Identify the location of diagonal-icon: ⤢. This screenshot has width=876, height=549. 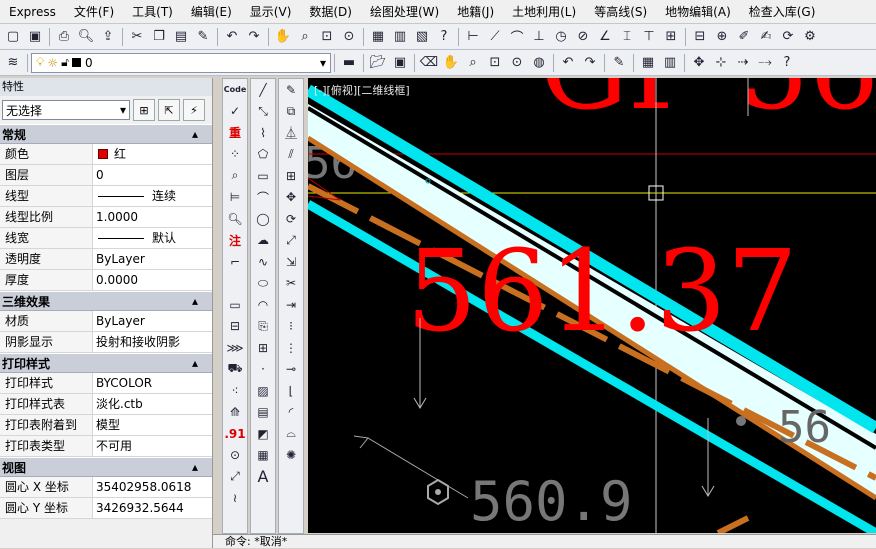
(235, 477).